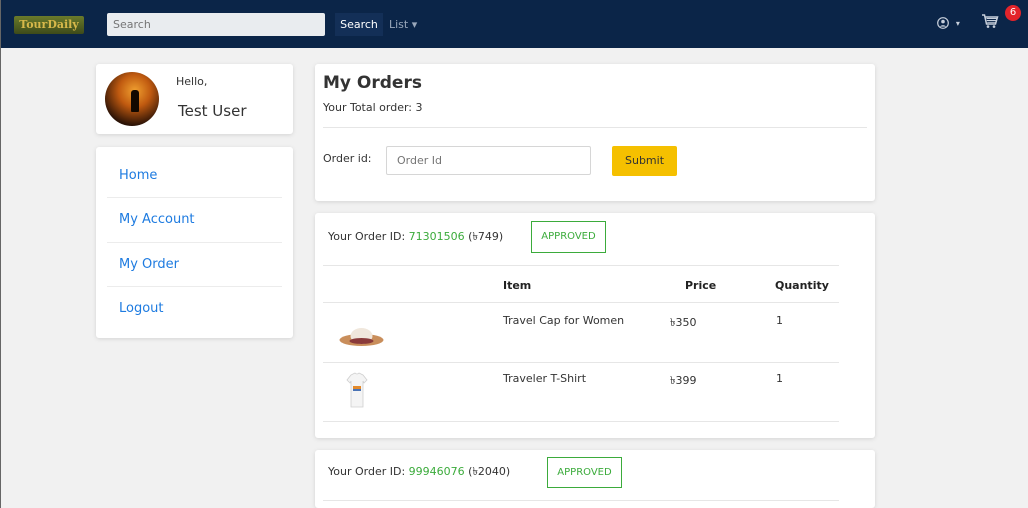 The height and width of the screenshot is (508, 1028). What do you see at coordinates (957, 23) in the screenshot?
I see `chevron-down-icon: ▾` at bounding box center [957, 23].